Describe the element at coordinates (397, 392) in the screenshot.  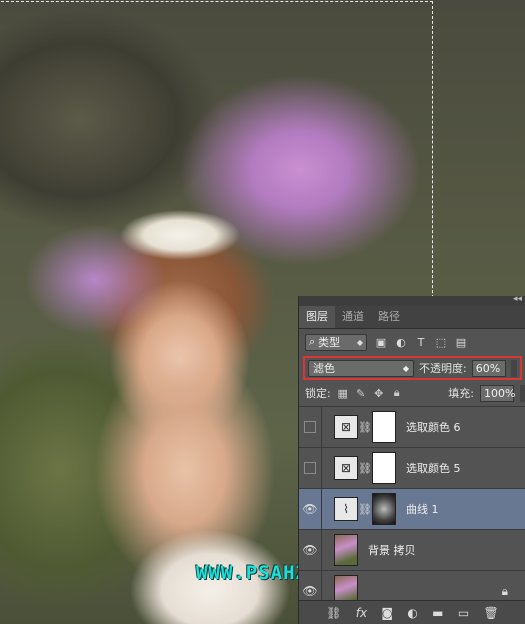
I see `lock-all-icon: 🔒︎` at that location.